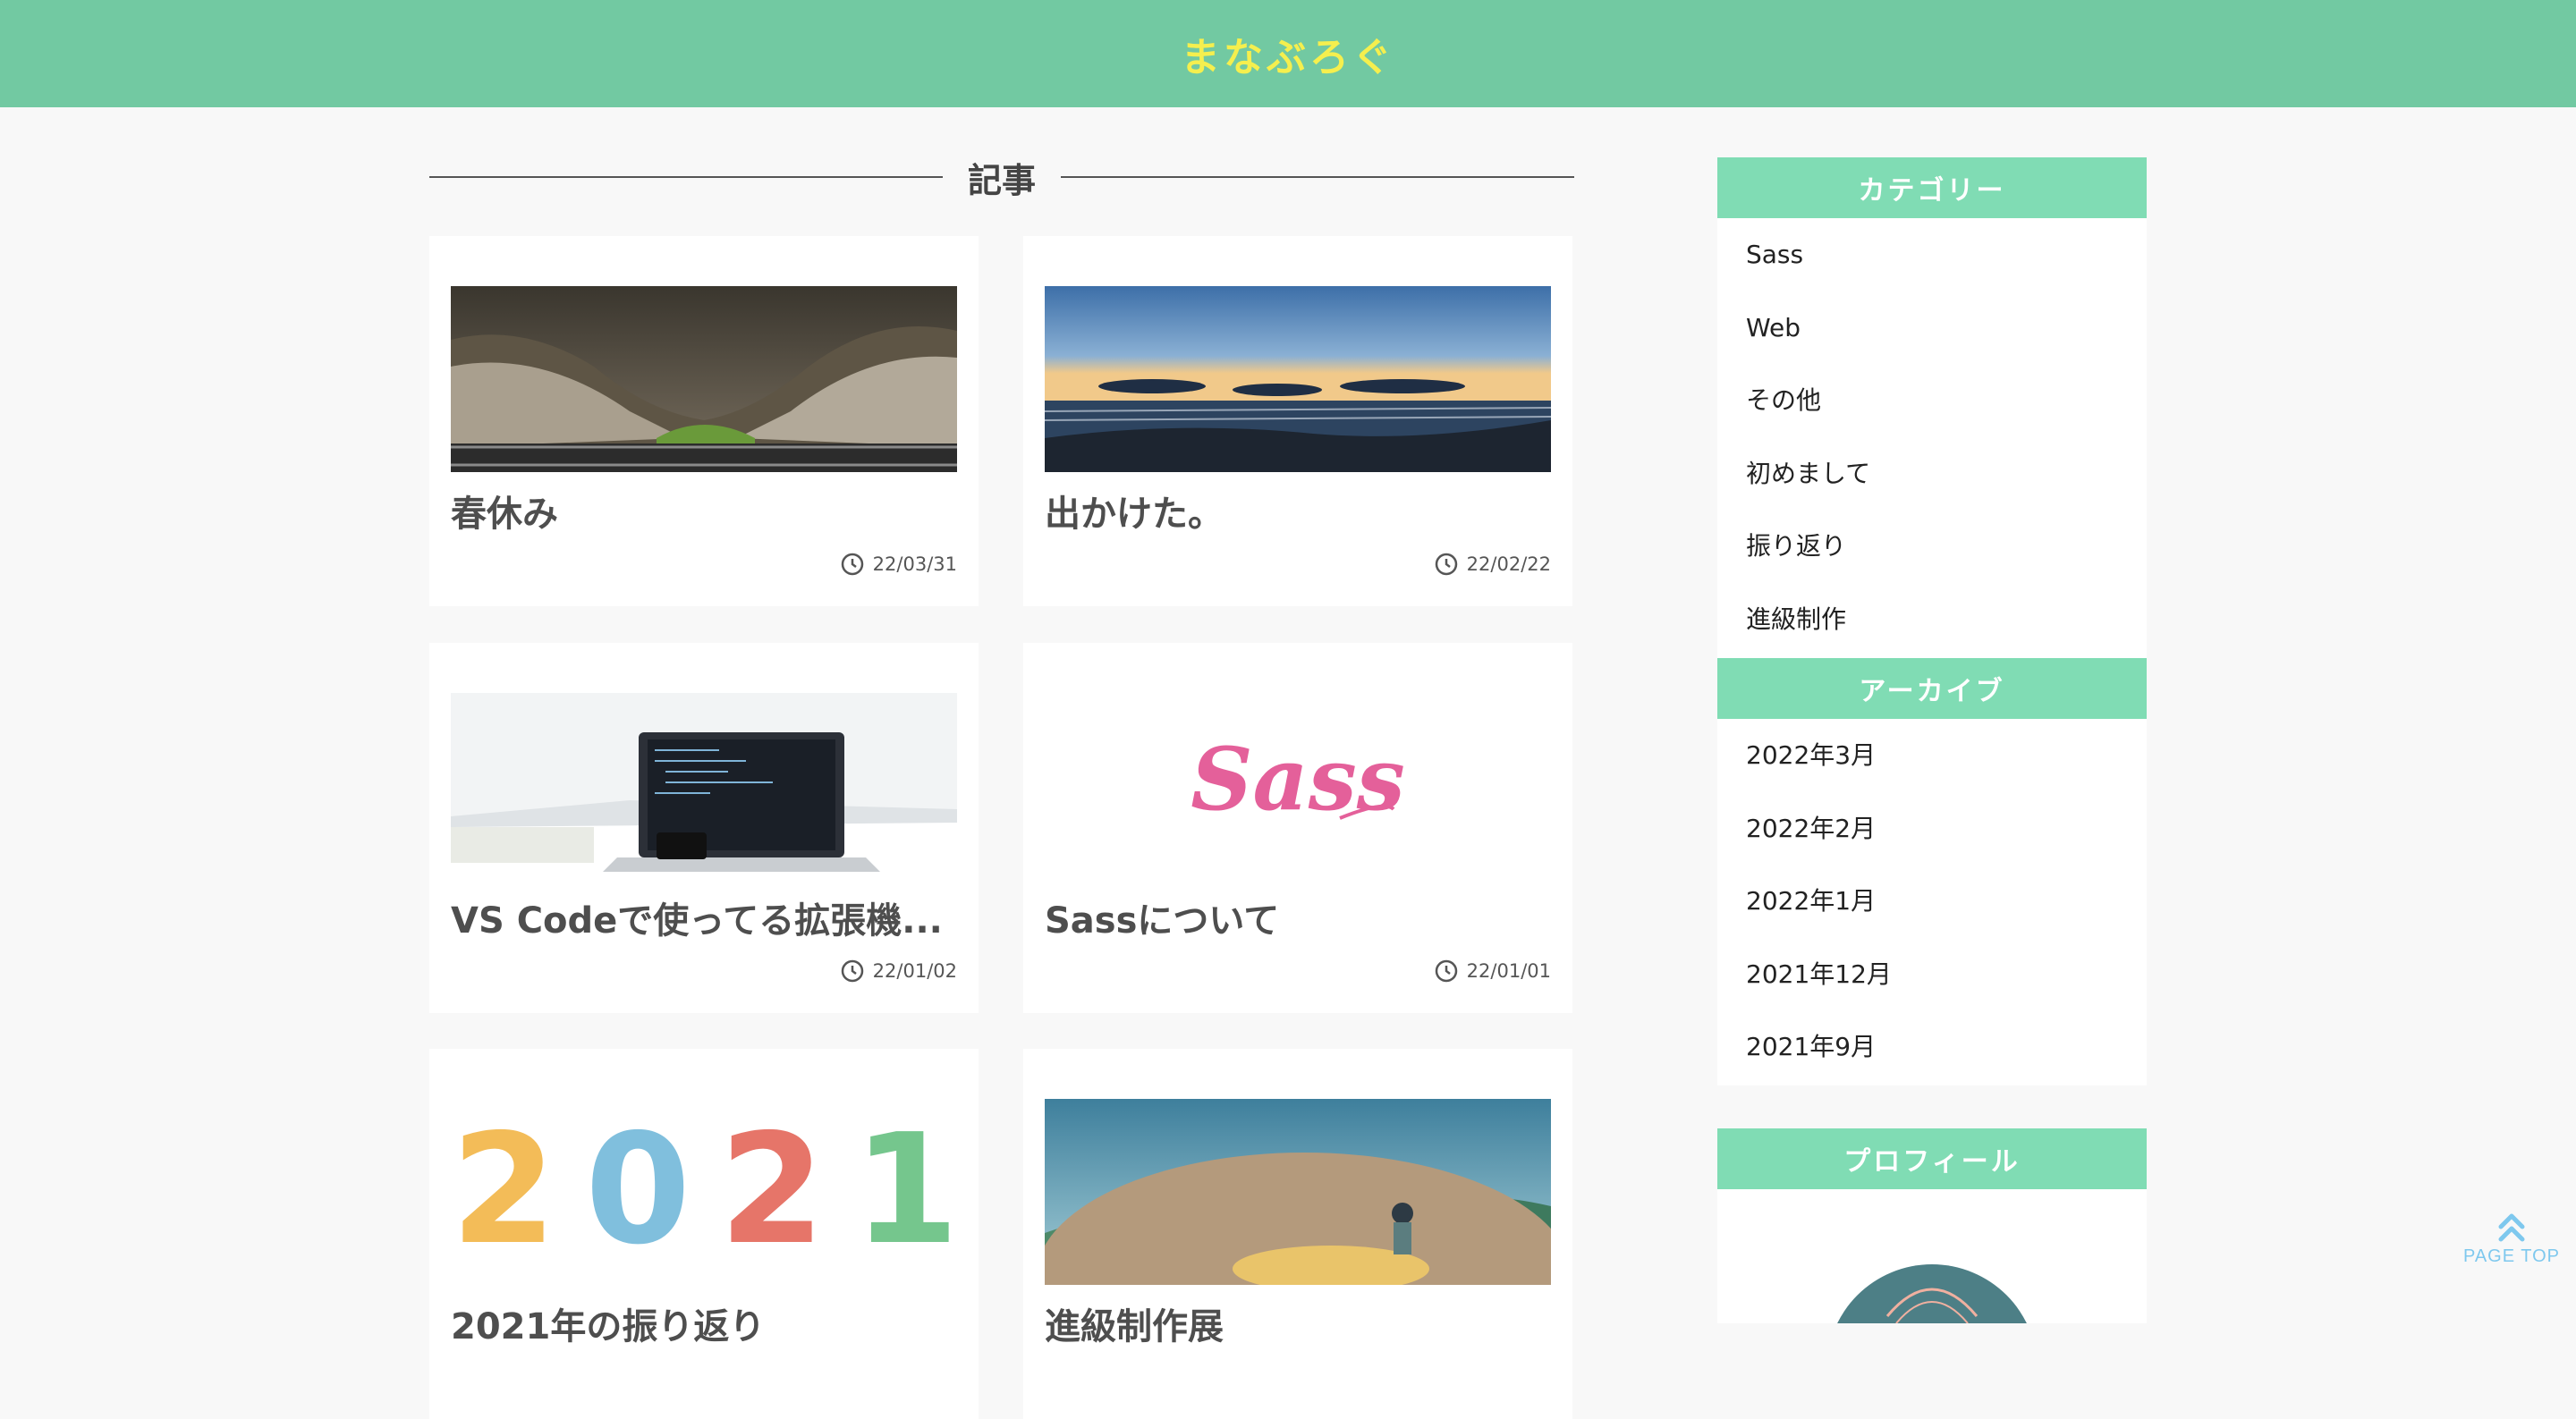  Describe the element at coordinates (1932, 755) in the screenshot. I see `archive-item: 2022年3月` at that location.